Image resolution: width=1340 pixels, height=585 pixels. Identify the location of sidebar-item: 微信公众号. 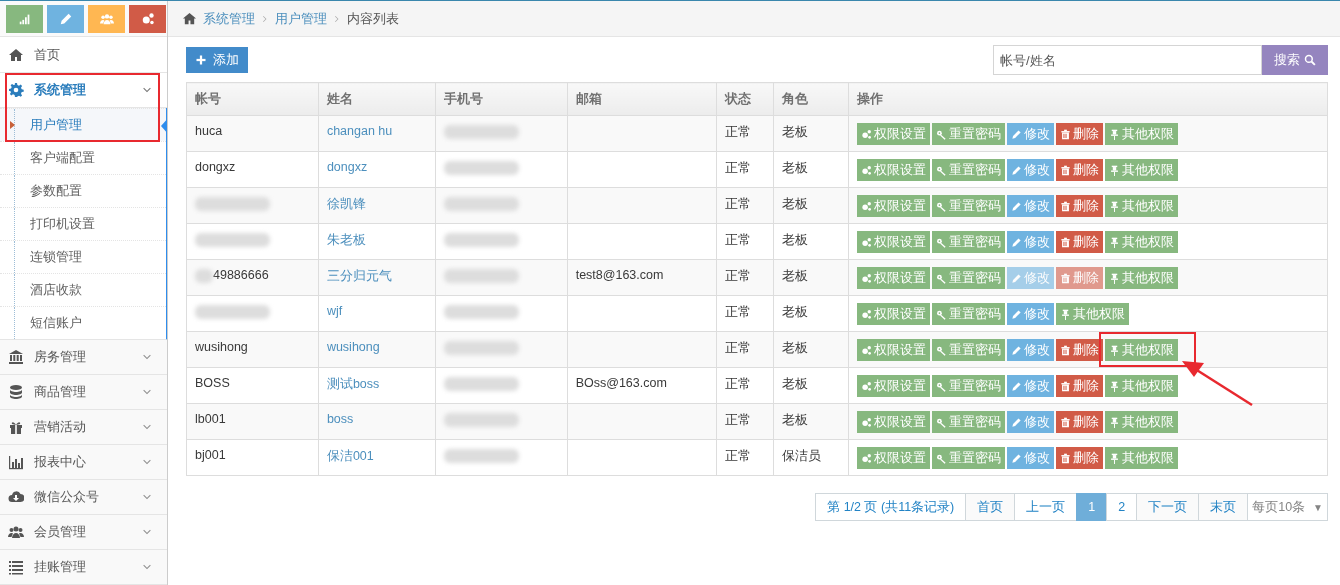
(83, 497).